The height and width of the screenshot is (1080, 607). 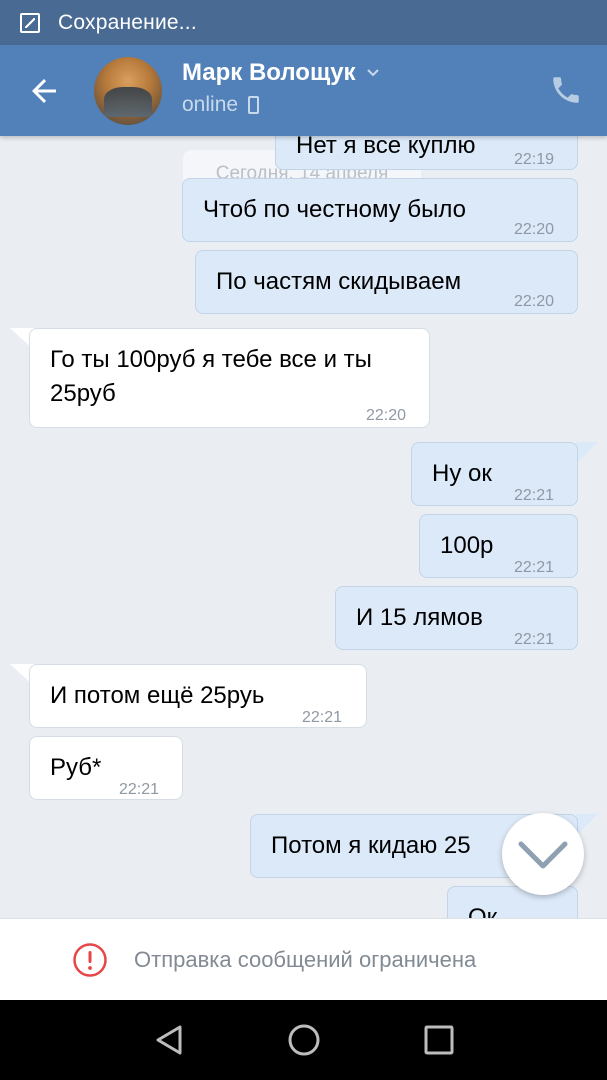 I want to click on nav-recents-button, so click(x=439, y=1040).